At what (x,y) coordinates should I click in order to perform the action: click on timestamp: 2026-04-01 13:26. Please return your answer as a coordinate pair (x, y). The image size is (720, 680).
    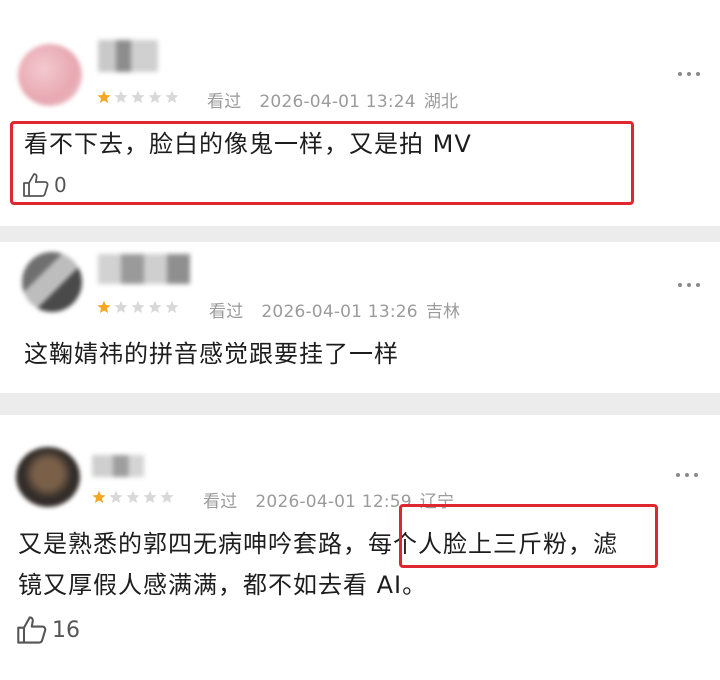
    Looking at the image, I should click on (339, 312).